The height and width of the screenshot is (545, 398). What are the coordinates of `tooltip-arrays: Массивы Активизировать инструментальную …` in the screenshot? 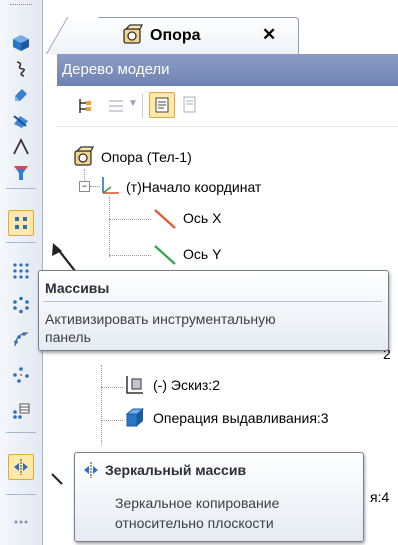 It's located at (213, 310).